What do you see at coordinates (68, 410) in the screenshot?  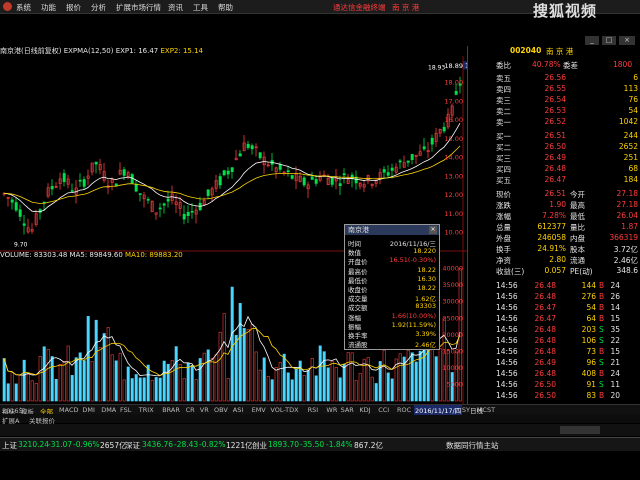 I see `indicator-tab: MACD` at bounding box center [68, 410].